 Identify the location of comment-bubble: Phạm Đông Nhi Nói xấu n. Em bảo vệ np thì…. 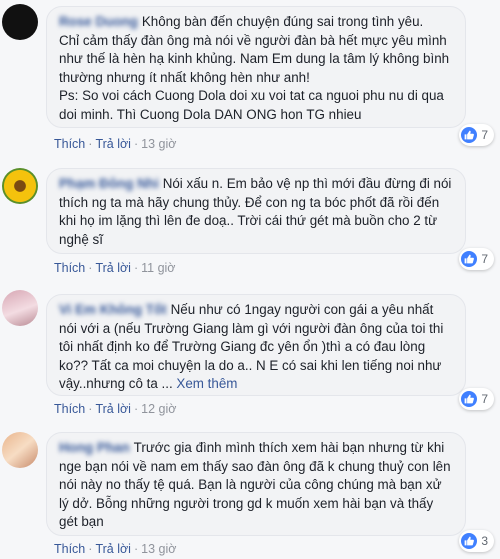
(256, 211).